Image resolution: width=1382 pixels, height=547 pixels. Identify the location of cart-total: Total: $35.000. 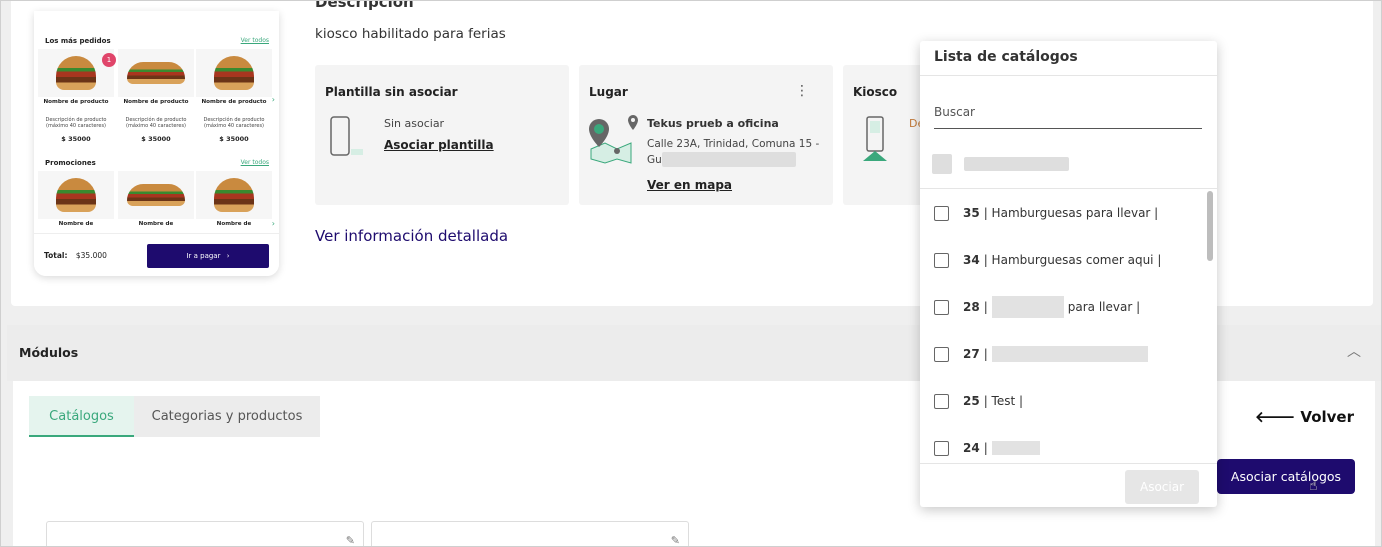
(75, 255).